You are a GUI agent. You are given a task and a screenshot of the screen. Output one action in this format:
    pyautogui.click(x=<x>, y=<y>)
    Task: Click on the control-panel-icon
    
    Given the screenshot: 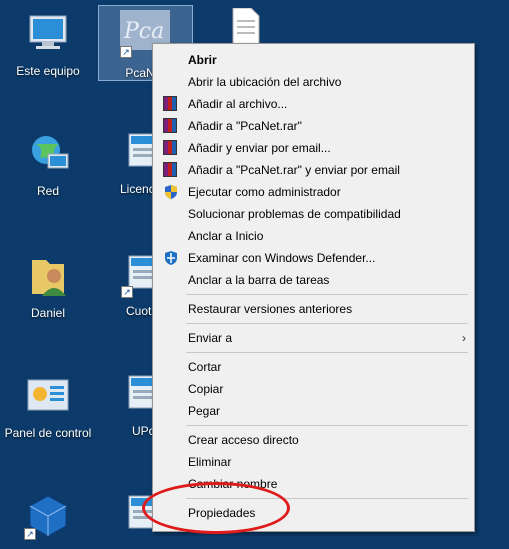 What is the action you would take?
    pyautogui.click(x=48, y=396)
    